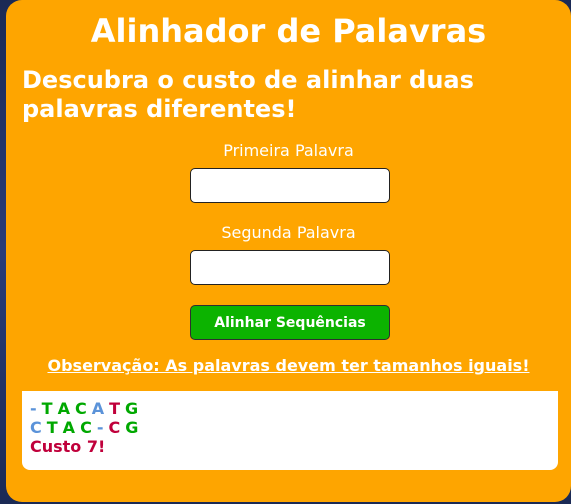 The width and height of the screenshot is (571, 504). Describe the element at coordinates (68, 446) in the screenshot. I see `alignment-cost: Custo 7!` at that location.